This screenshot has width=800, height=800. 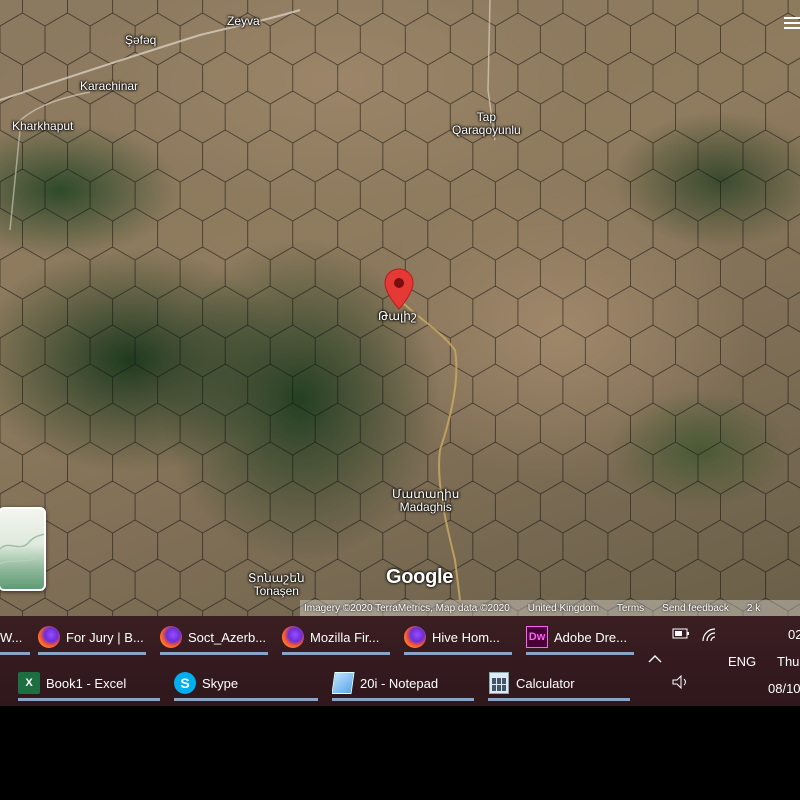 I want to click on taskbar-button-excel: X Book1 - Excel, so click(x=89, y=683).